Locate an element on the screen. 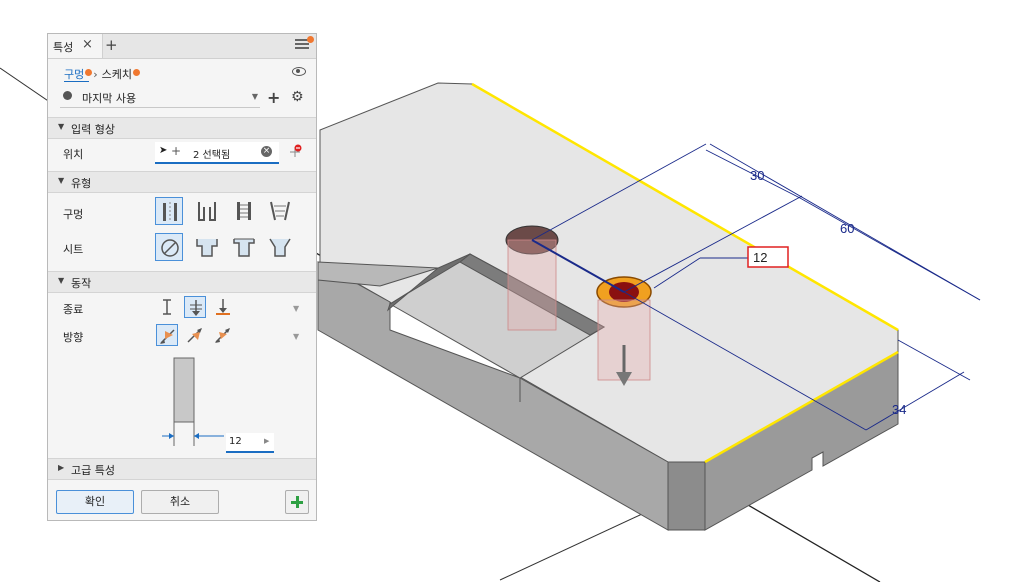  dimension-34: 34 is located at coordinates (899, 409).